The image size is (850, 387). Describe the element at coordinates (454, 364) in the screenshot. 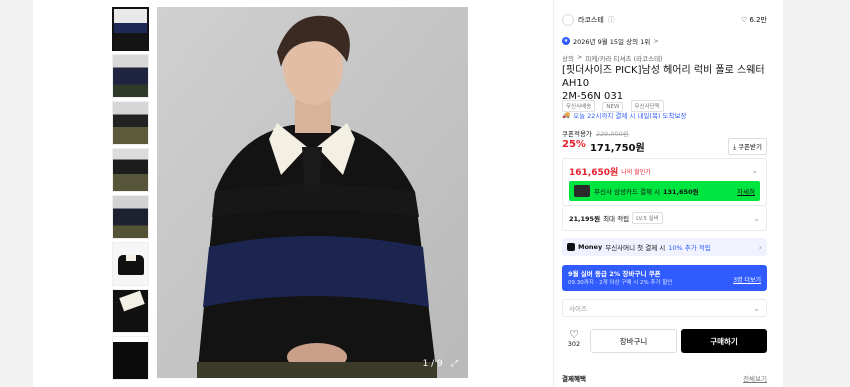

I see `expand-icon: ⤢` at that location.